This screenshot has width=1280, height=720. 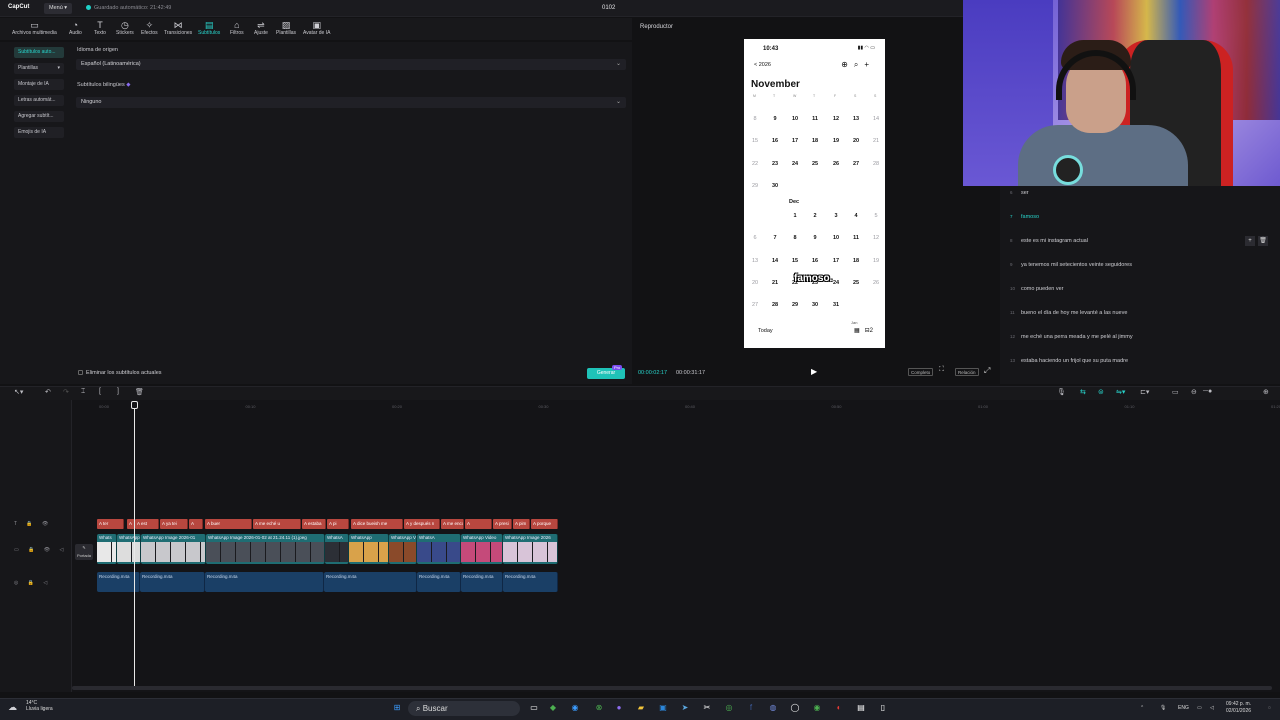 What do you see at coordinates (139, 392) in the screenshot?
I see `delete-icon: 🗑` at bounding box center [139, 392].